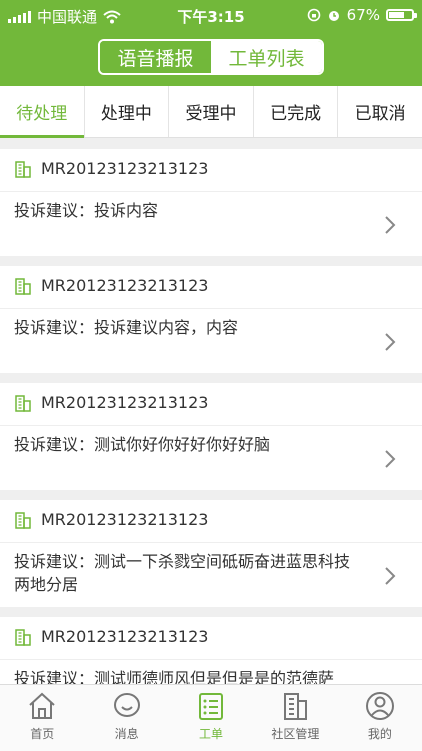 This screenshot has height=751, width=422. Describe the element at coordinates (42, 705) in the screenshot. I see `home-icon` at that location.